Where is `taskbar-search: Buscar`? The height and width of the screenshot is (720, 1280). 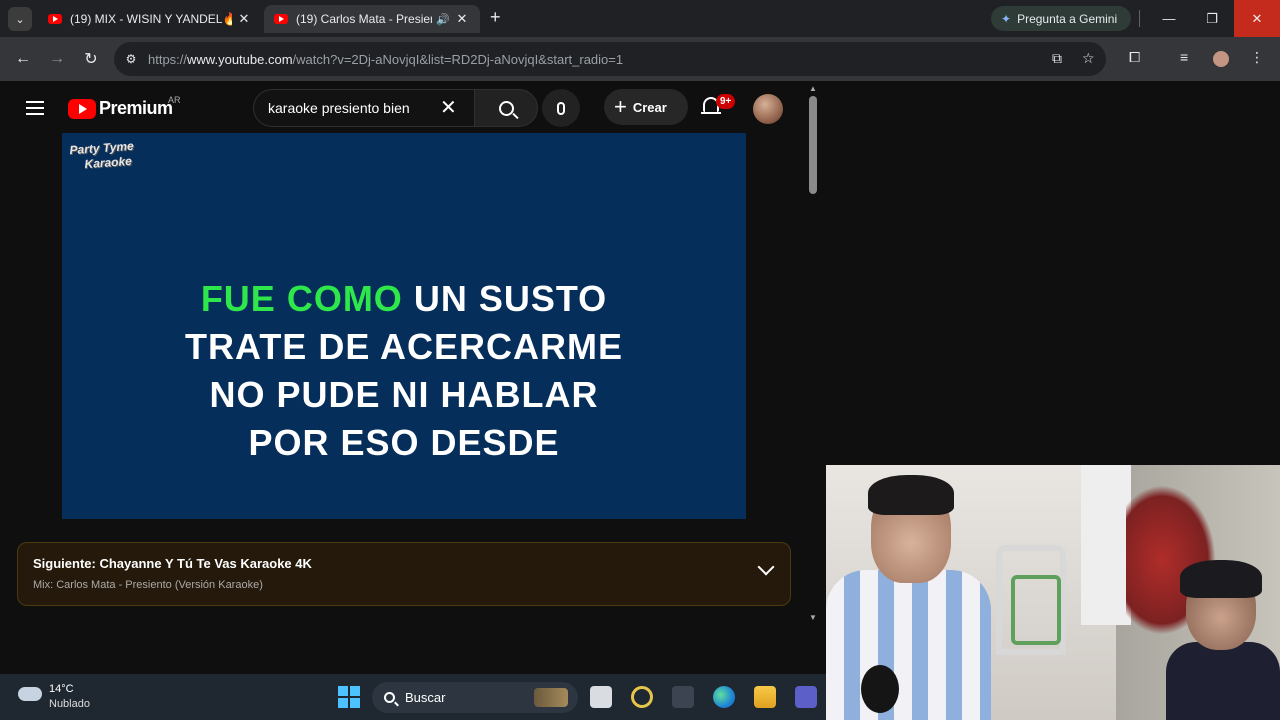 taskbar-search: Buscar is located at coordinates (475, 697).